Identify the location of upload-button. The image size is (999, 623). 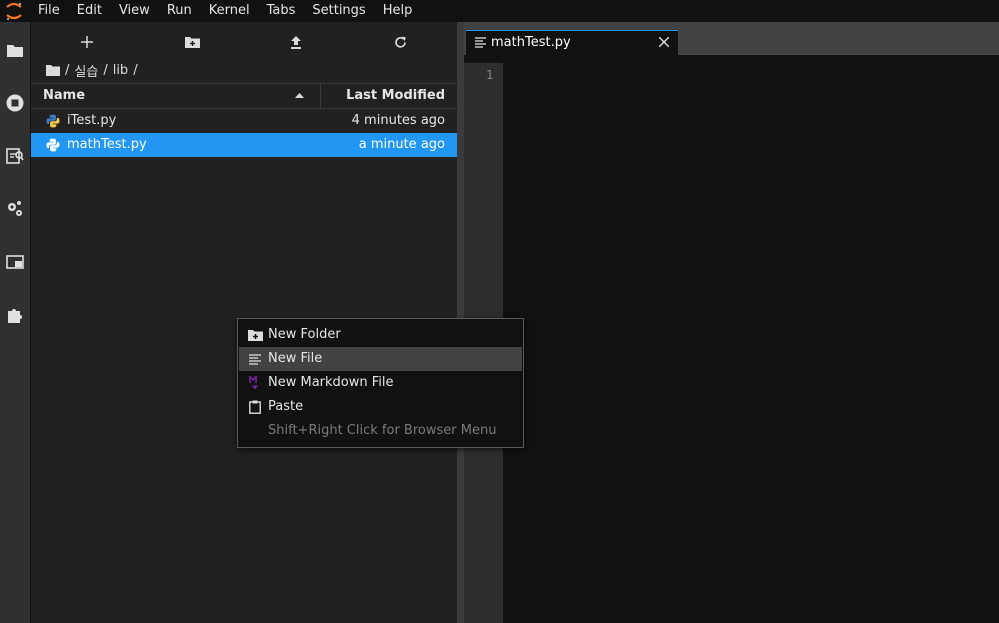
(296, 42).